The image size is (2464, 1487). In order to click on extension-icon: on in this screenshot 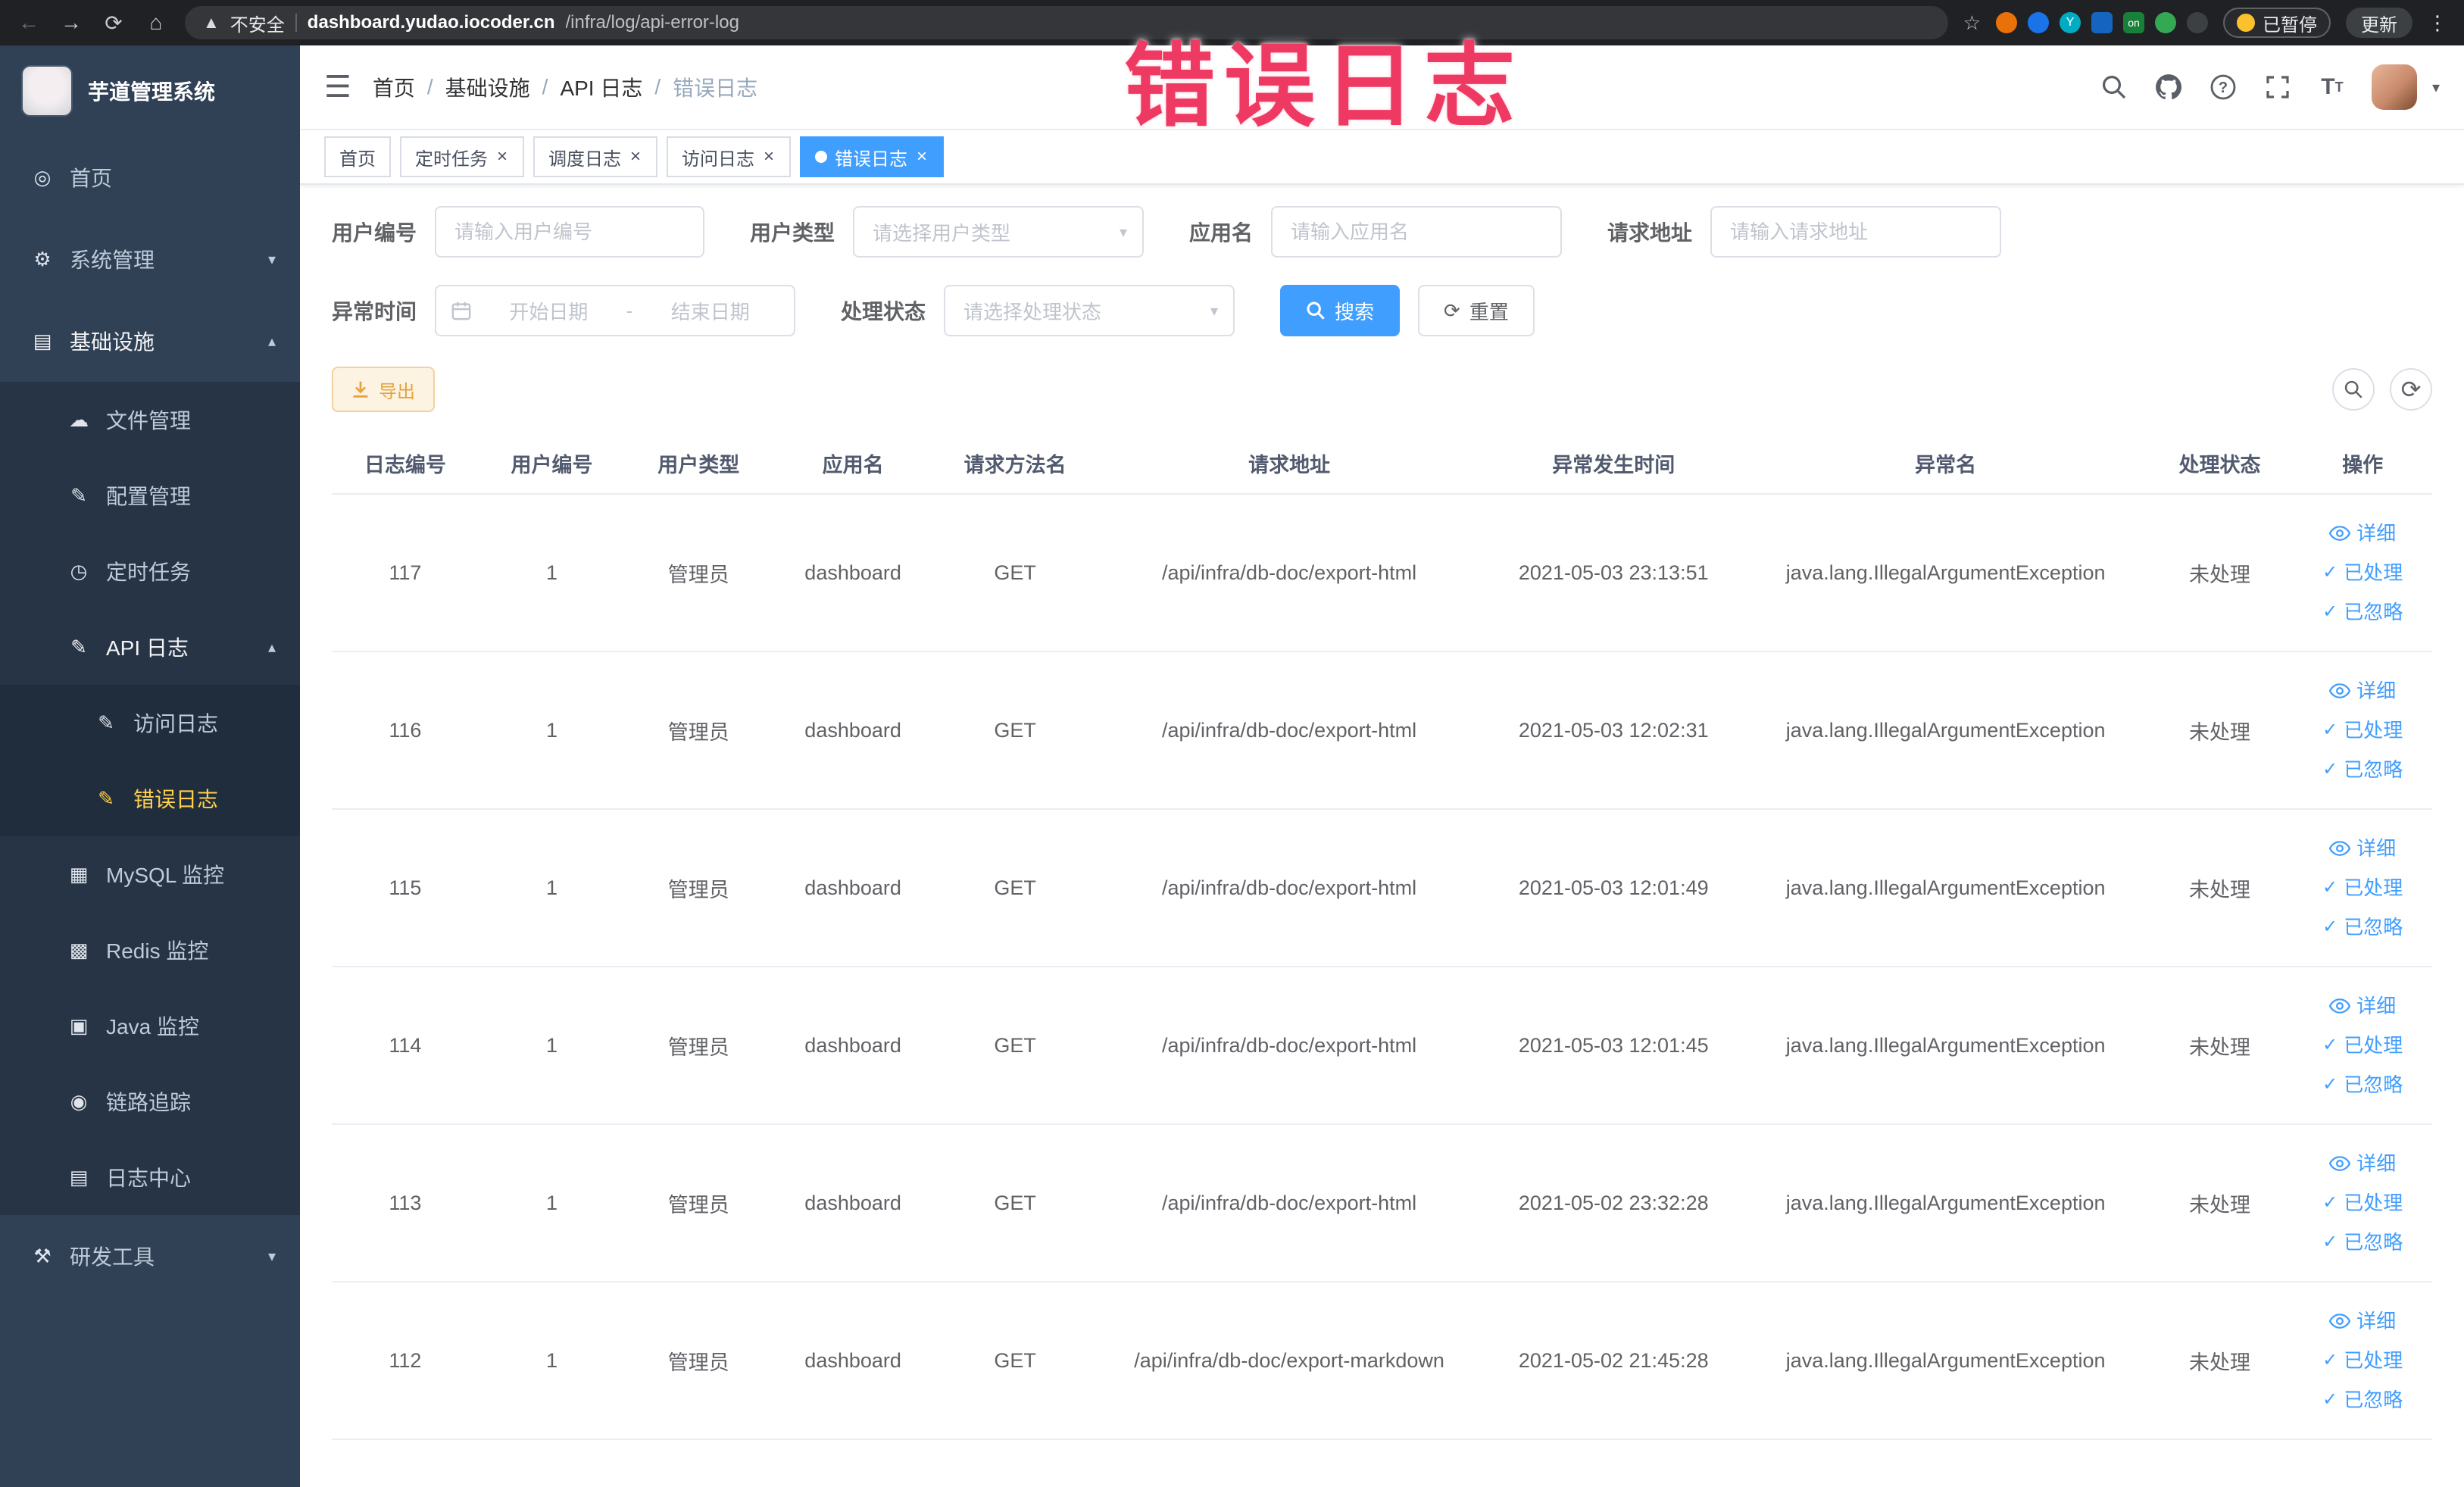, I will do `click(2133, 22)`.